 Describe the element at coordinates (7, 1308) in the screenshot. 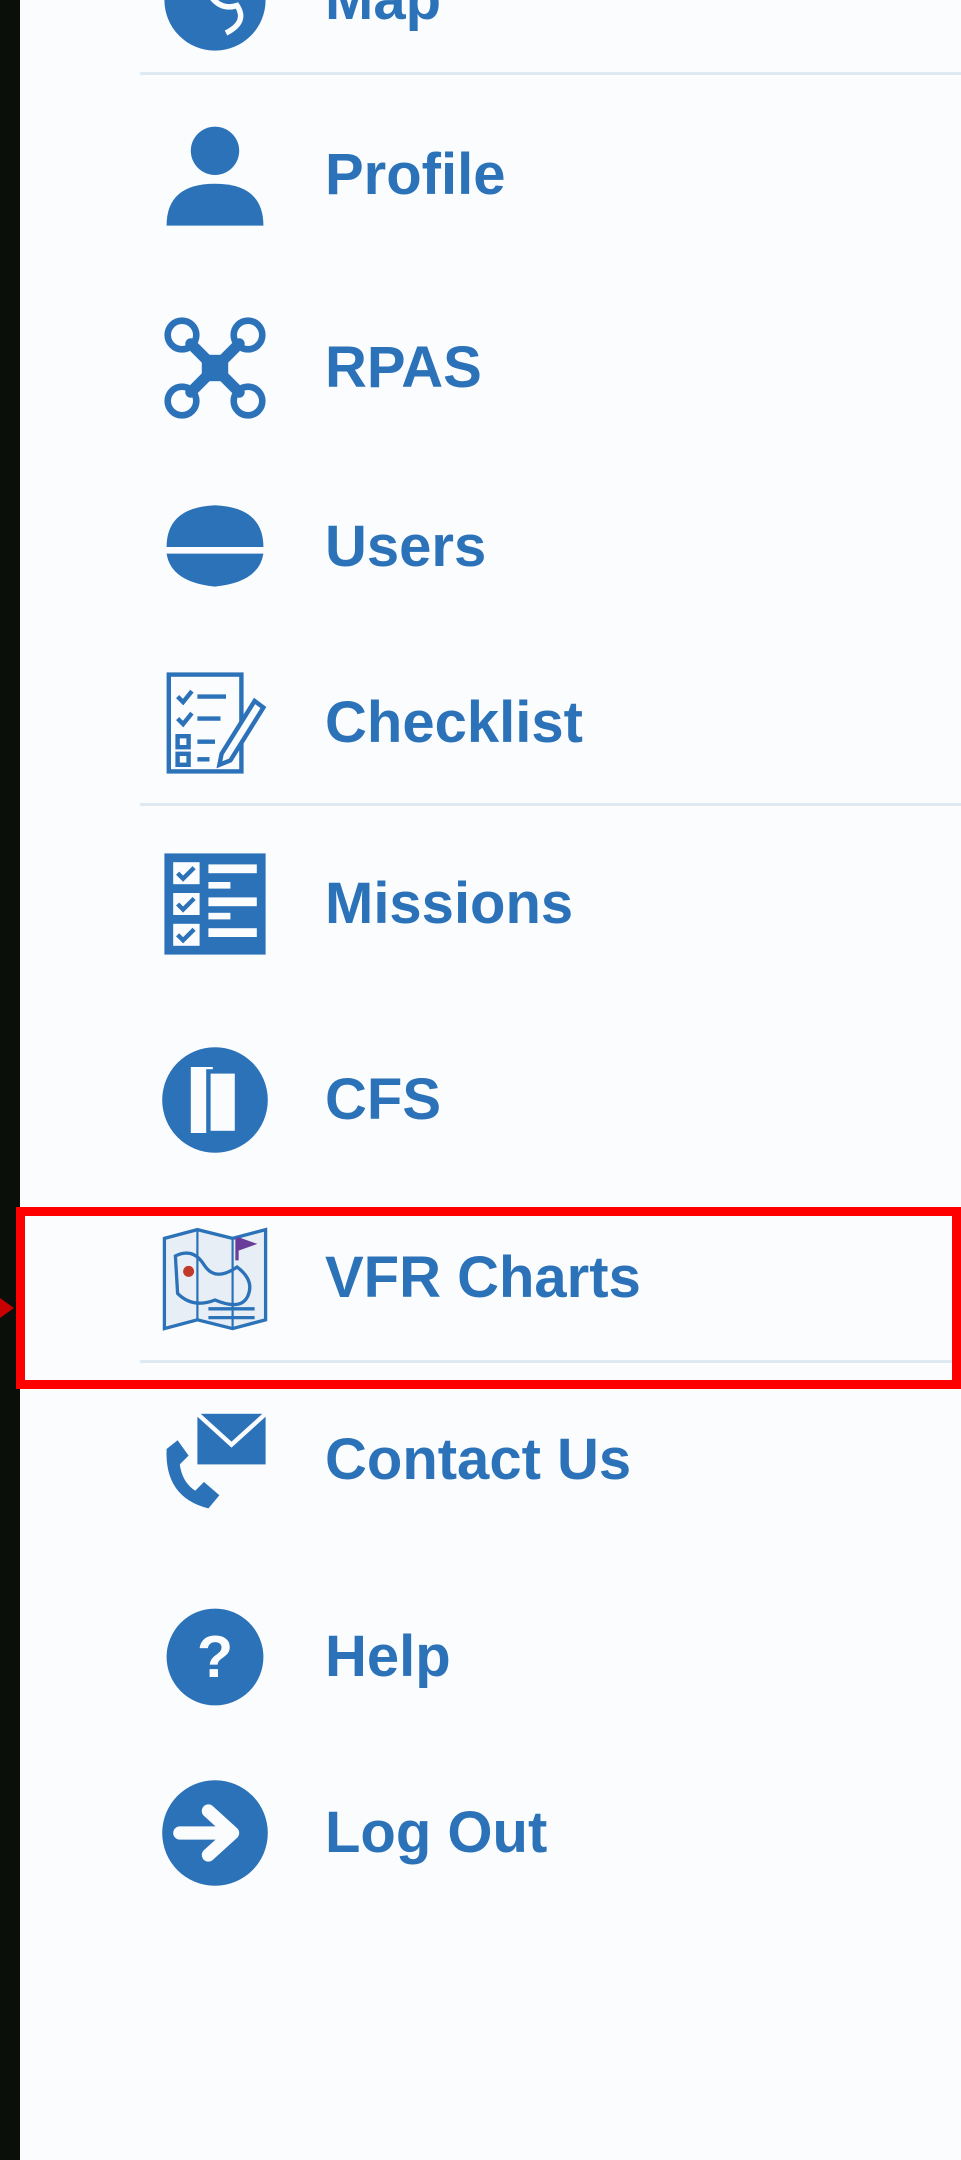

I see `arrow-pointer-icon` at that location.